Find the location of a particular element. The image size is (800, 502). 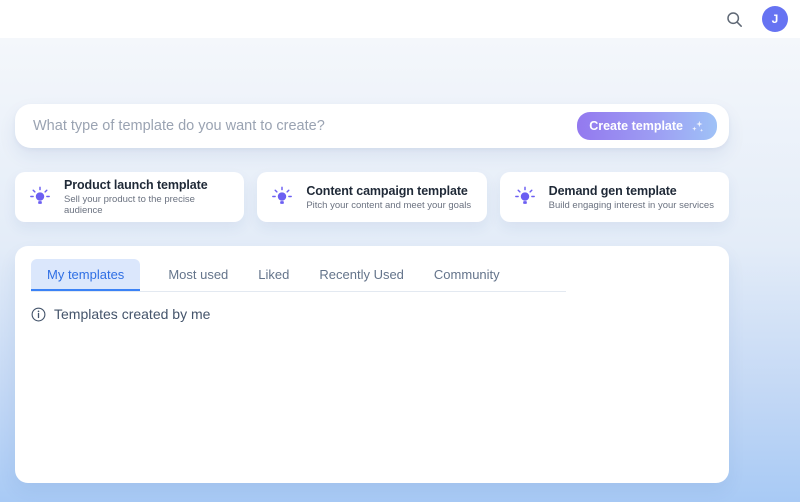

top-bar: J is located at coordinates (400, 19).